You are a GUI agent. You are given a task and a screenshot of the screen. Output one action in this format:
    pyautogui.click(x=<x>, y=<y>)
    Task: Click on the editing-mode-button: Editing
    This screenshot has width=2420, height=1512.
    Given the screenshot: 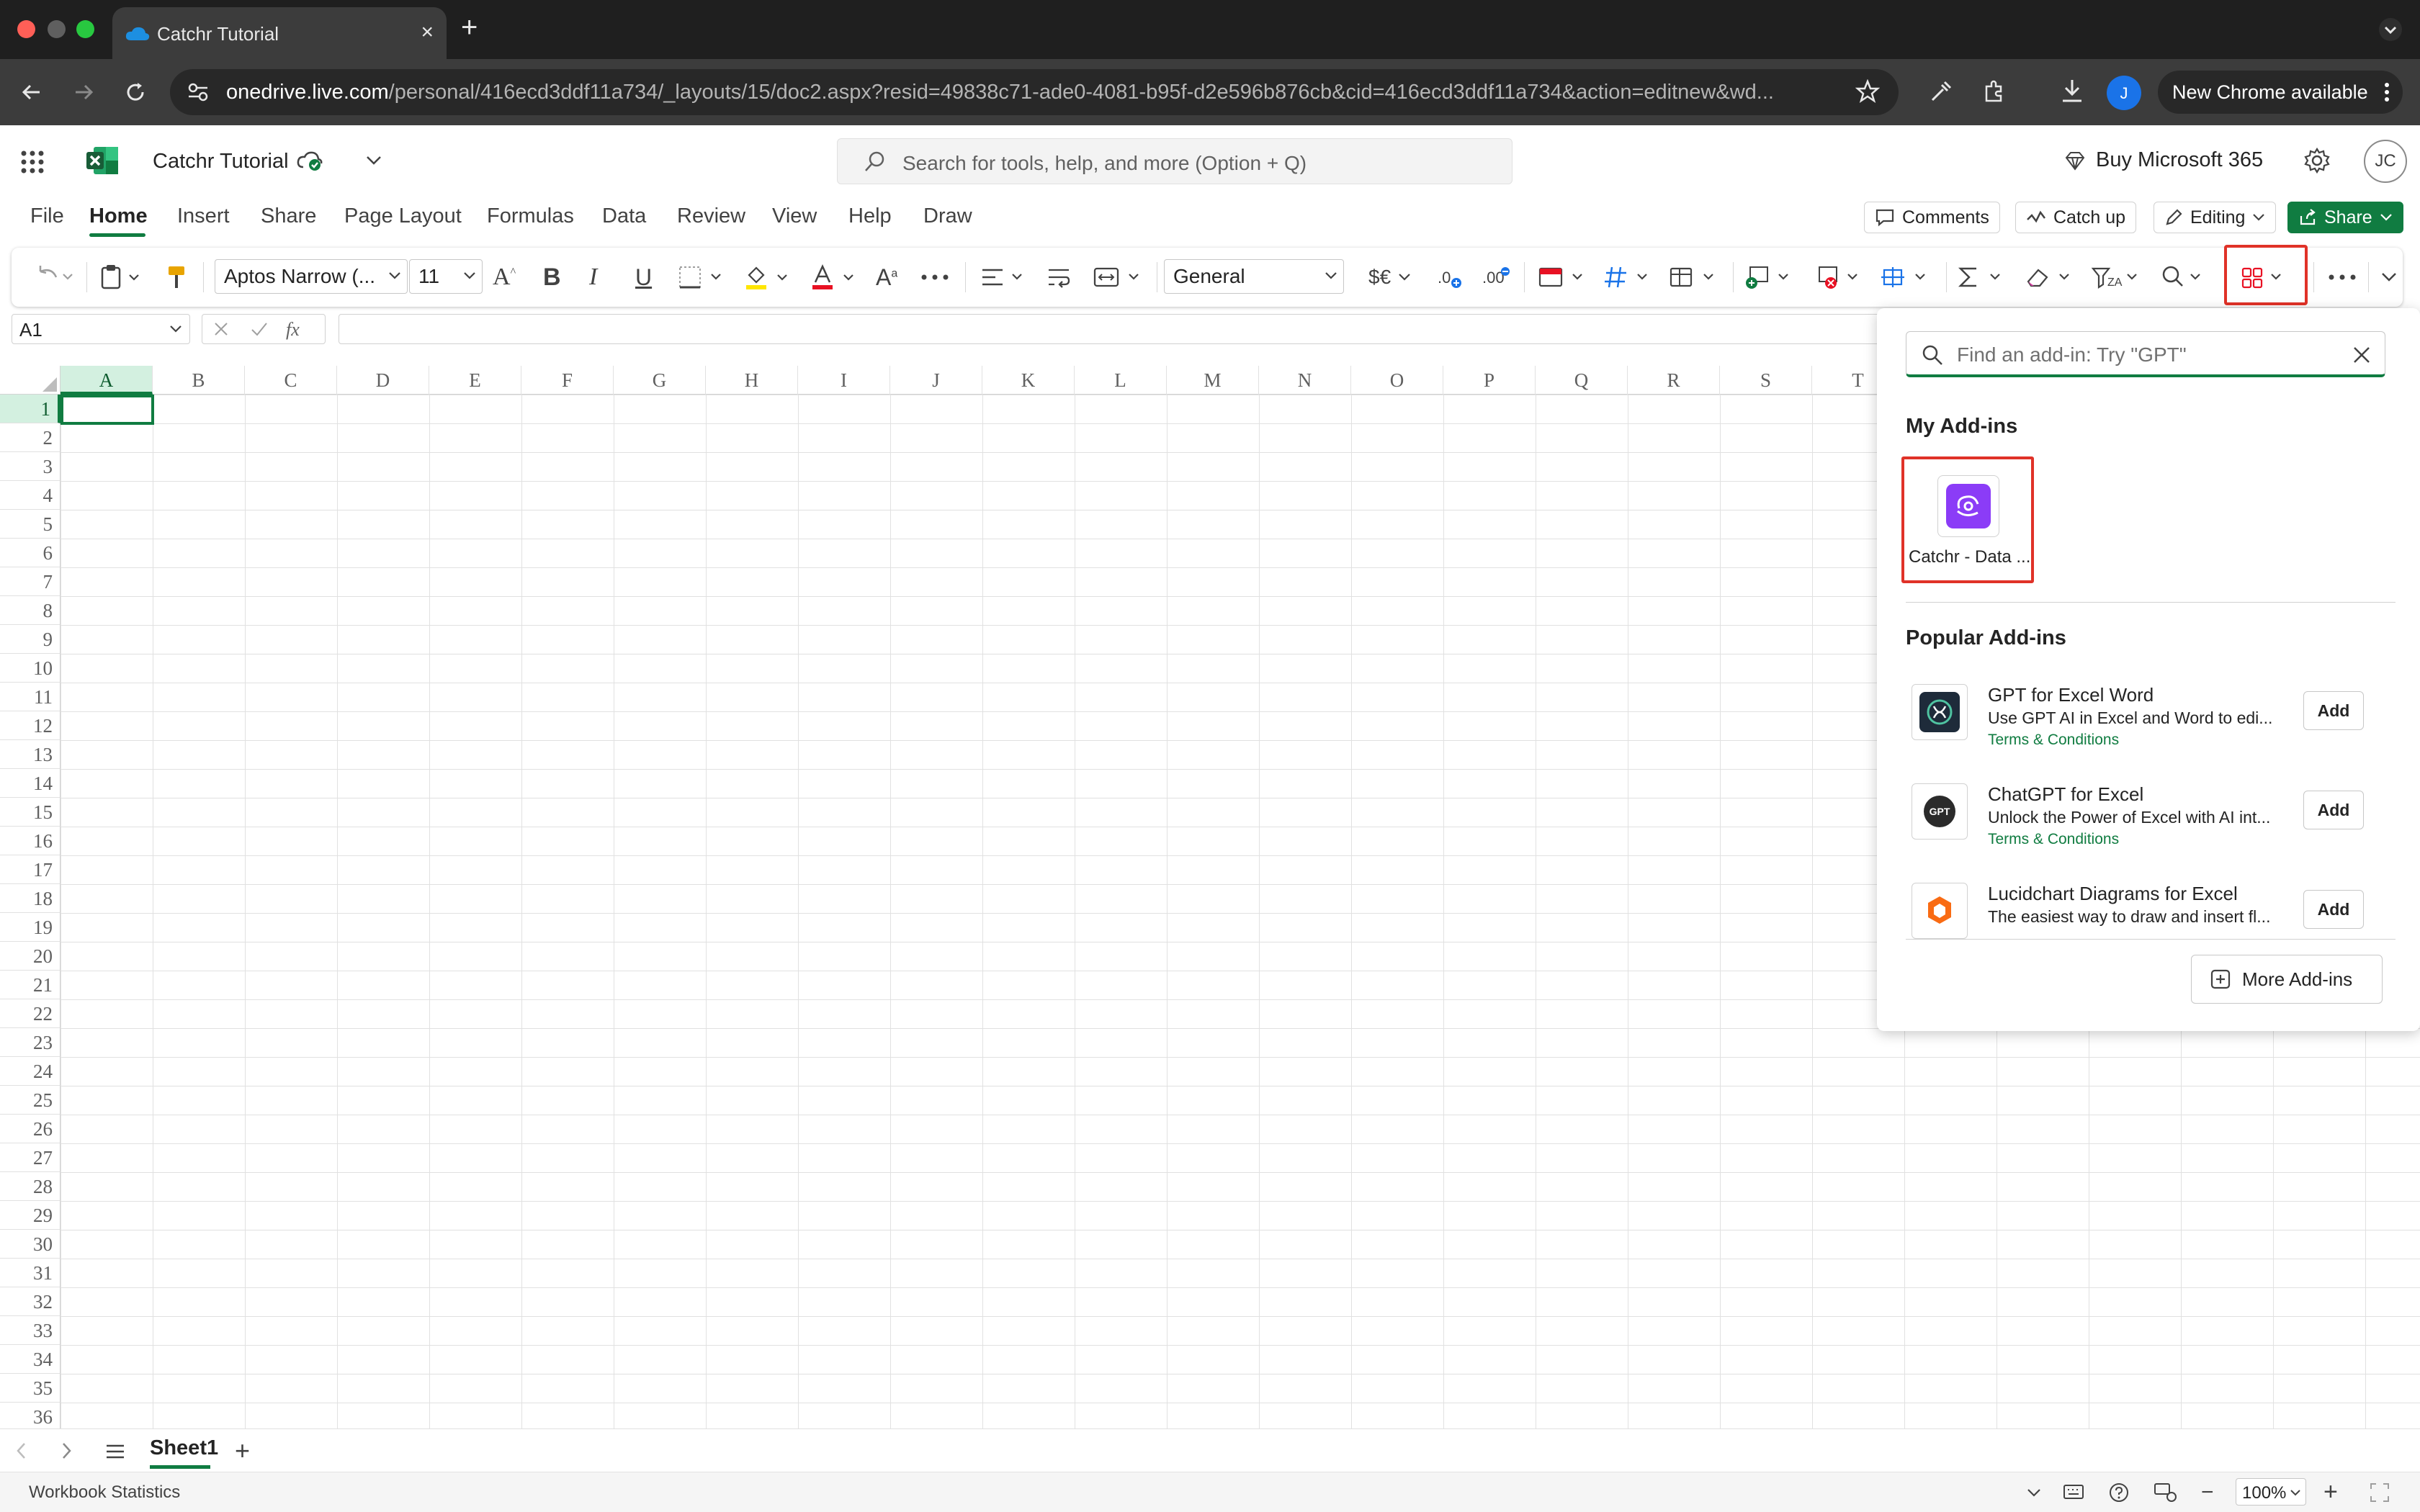 What is the action you would take?
    pyautogui.click(x=2215, y=217)
    